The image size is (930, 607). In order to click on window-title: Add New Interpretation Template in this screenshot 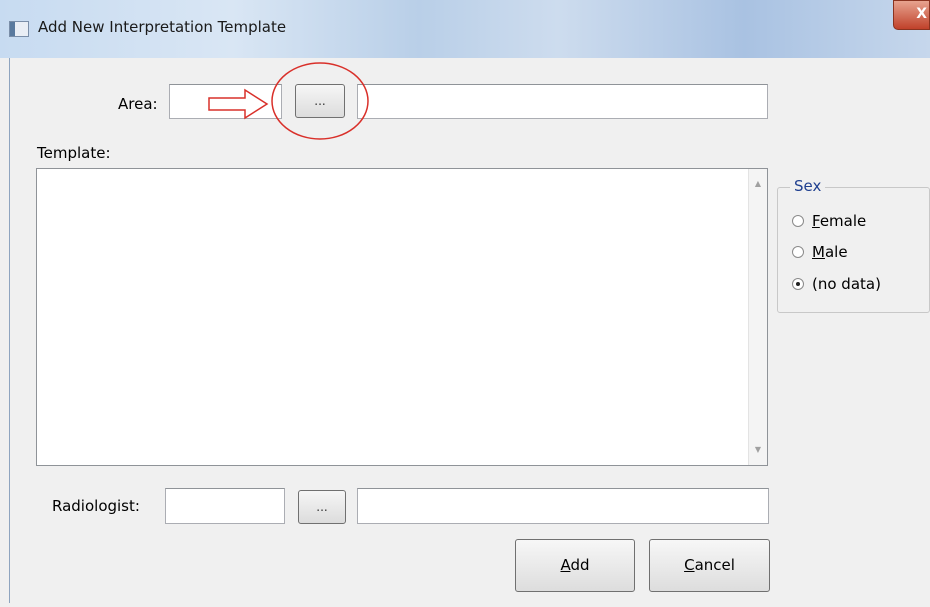, I will do `click(162, 27)`.